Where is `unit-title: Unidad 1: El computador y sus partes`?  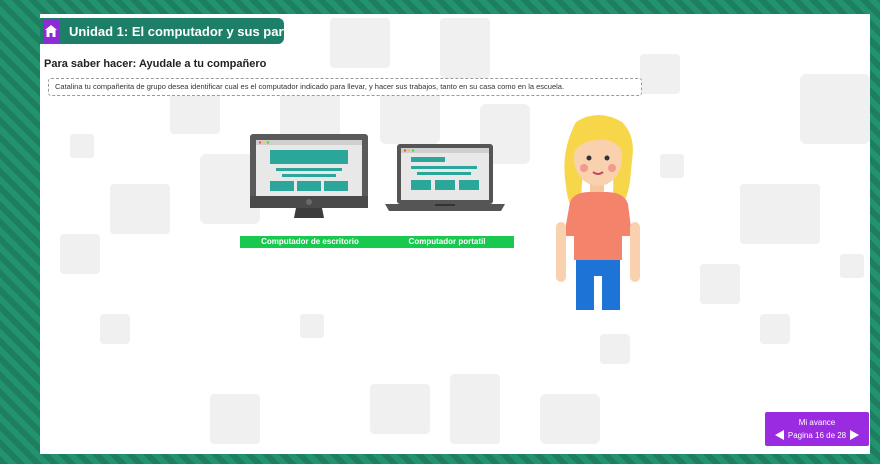
unit-title: Unidad 1: El computador y sus partes is located at coordinates (186, 31).